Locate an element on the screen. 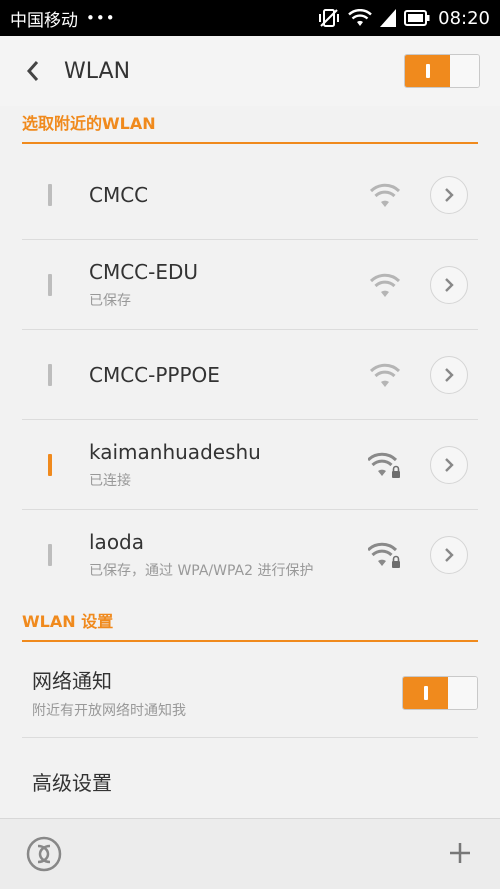 This screenshot has width=500, height=889. wifi-status-icon is located at coordinates (360, 18).